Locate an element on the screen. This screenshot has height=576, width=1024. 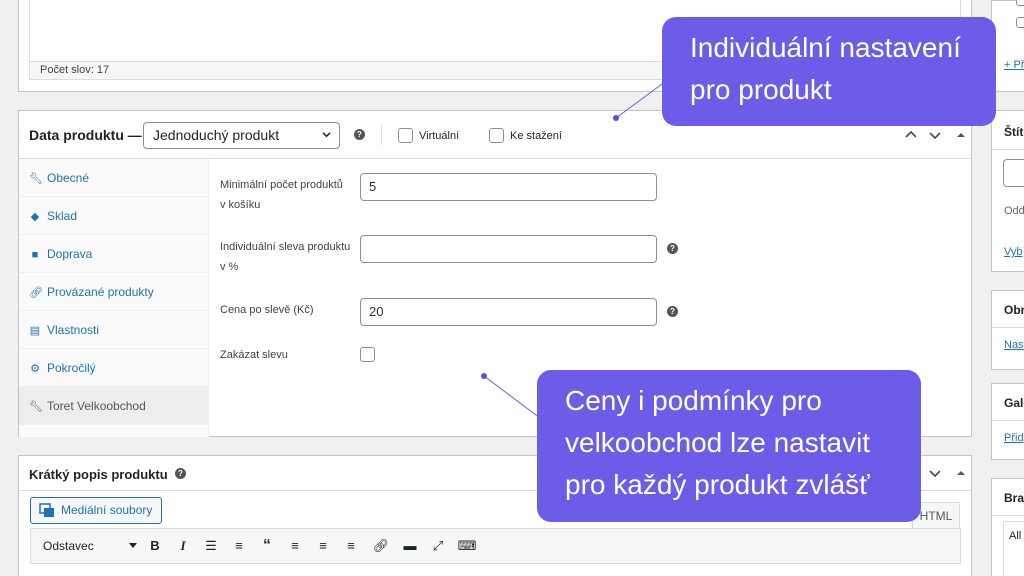
sidebar-gallery-box: Gale Přid is located at coordinates (1007, 421).